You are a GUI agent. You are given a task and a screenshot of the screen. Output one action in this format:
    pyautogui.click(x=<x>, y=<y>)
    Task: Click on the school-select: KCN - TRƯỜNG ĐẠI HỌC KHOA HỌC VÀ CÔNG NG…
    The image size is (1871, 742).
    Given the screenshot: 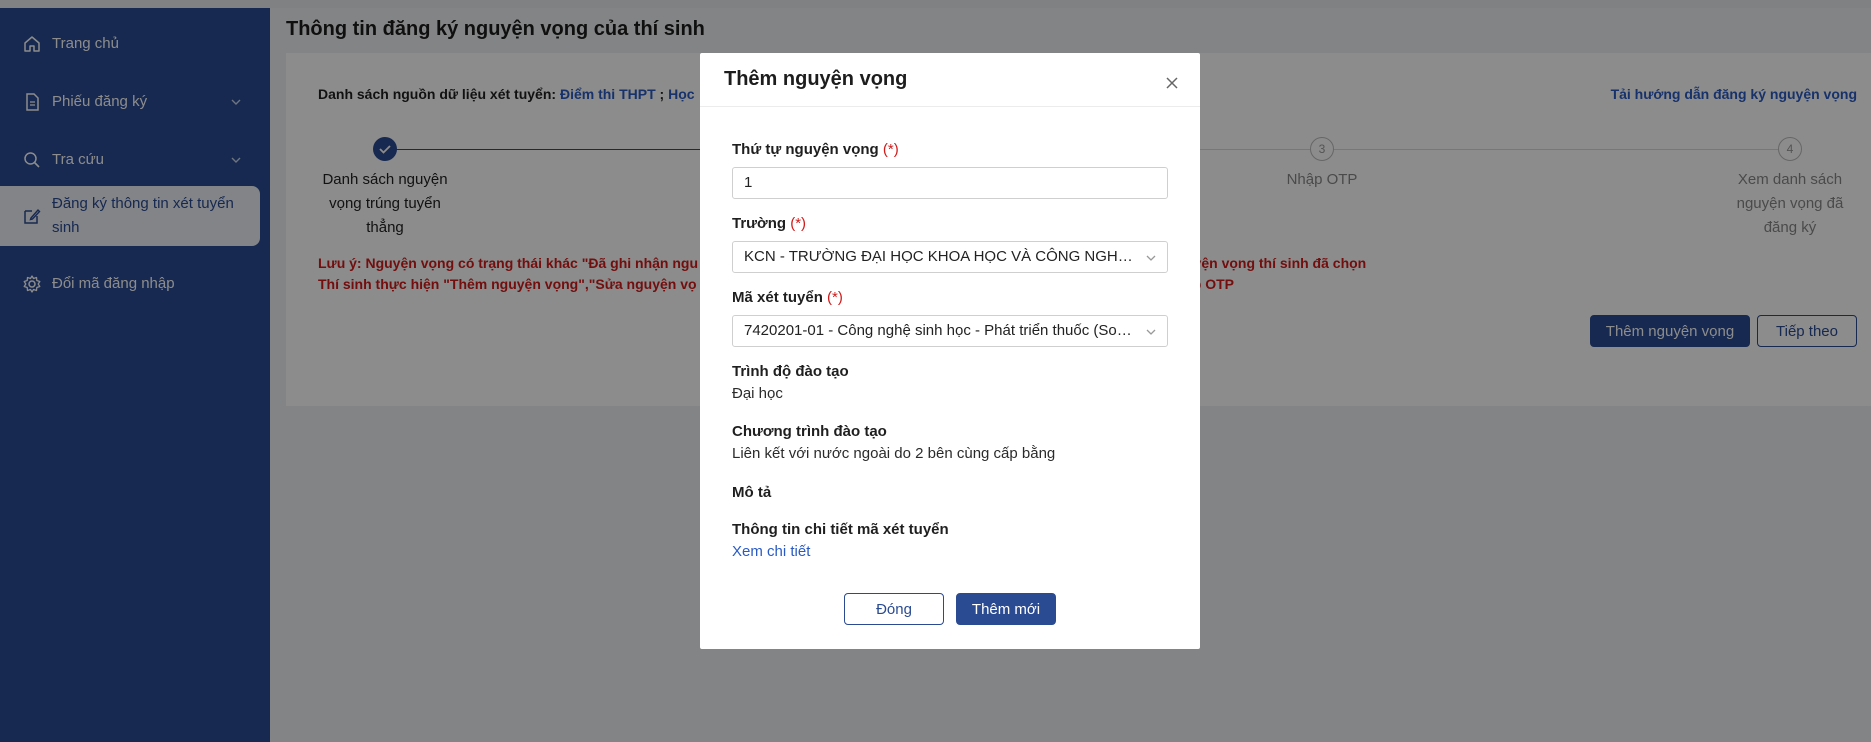 What is the action you would take?
    pyautogui.click(x=950, y=257)
    